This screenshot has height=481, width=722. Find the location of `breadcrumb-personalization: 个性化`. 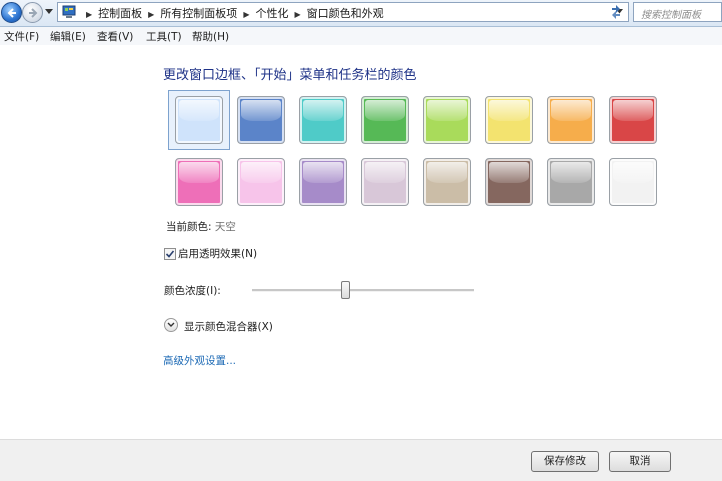

breadcrumb-personalization: 个性化 is located at coordinates (271, 13).